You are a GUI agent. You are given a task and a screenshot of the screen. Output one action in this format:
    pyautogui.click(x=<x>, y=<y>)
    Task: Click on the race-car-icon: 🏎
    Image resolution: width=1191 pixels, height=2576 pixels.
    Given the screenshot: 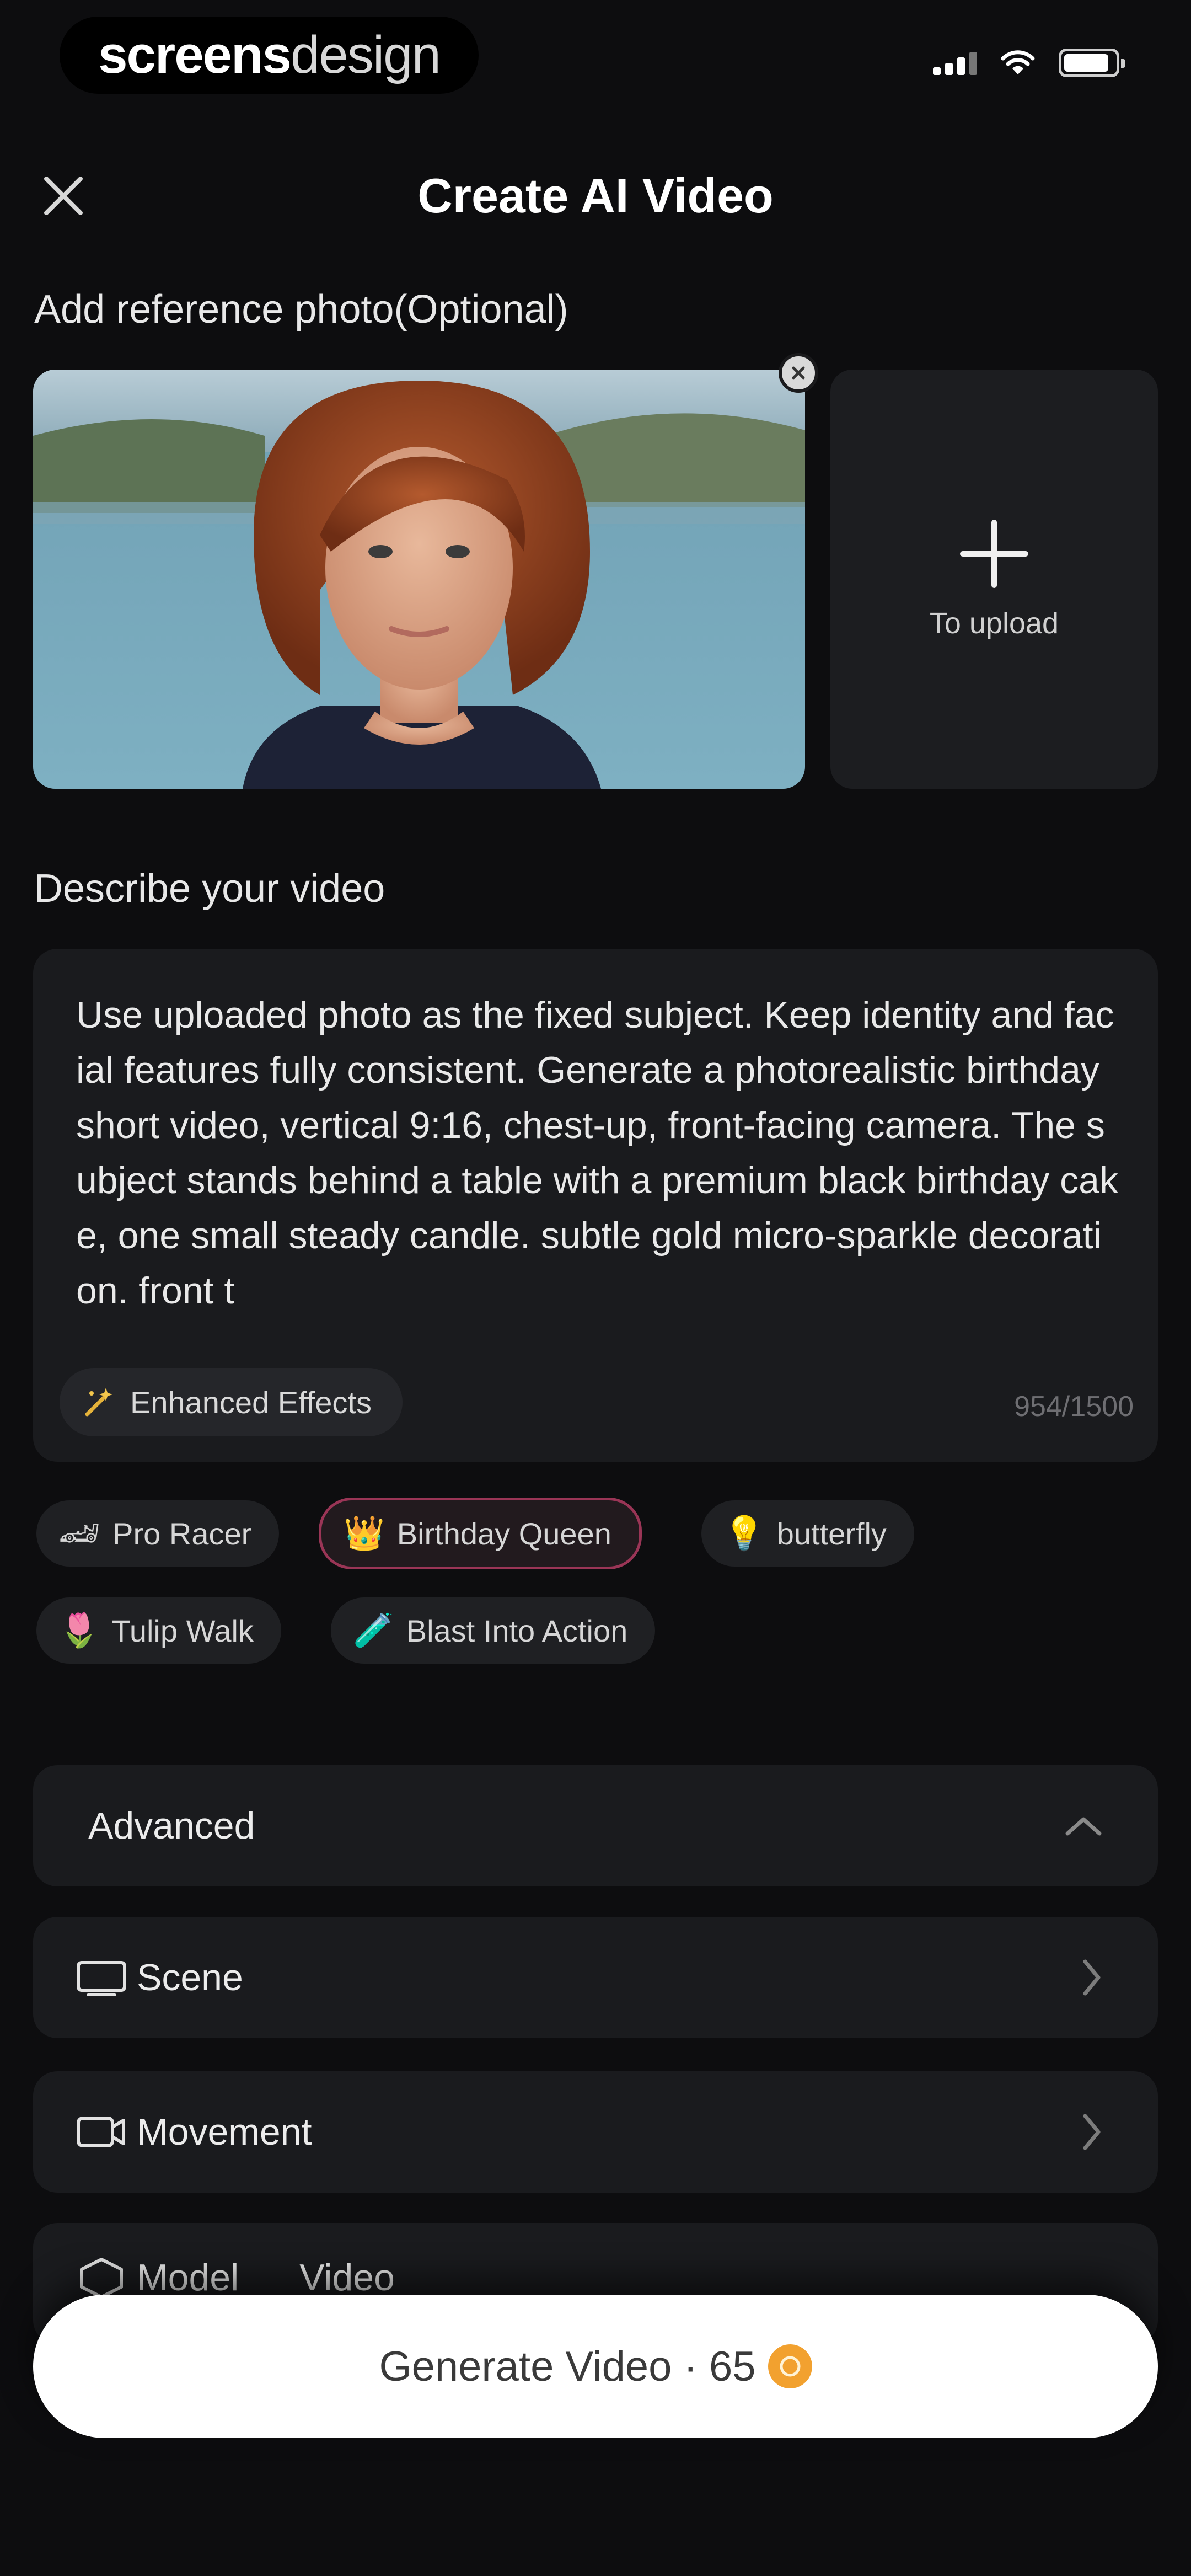 What is the action you would take?
    pyautogui.click(x=79, y=1533)
    